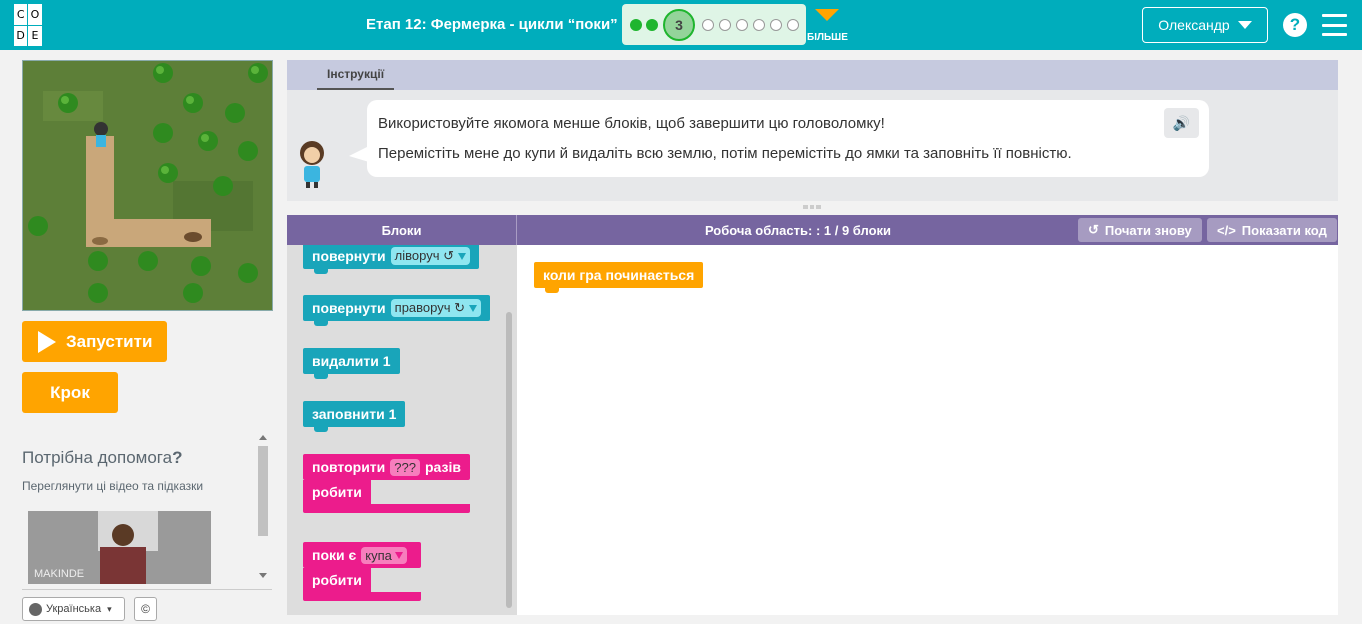  Describe the element at coordinates (109, 608) in the screenshot. I see `chevron-down-icon: ▾` at that location.